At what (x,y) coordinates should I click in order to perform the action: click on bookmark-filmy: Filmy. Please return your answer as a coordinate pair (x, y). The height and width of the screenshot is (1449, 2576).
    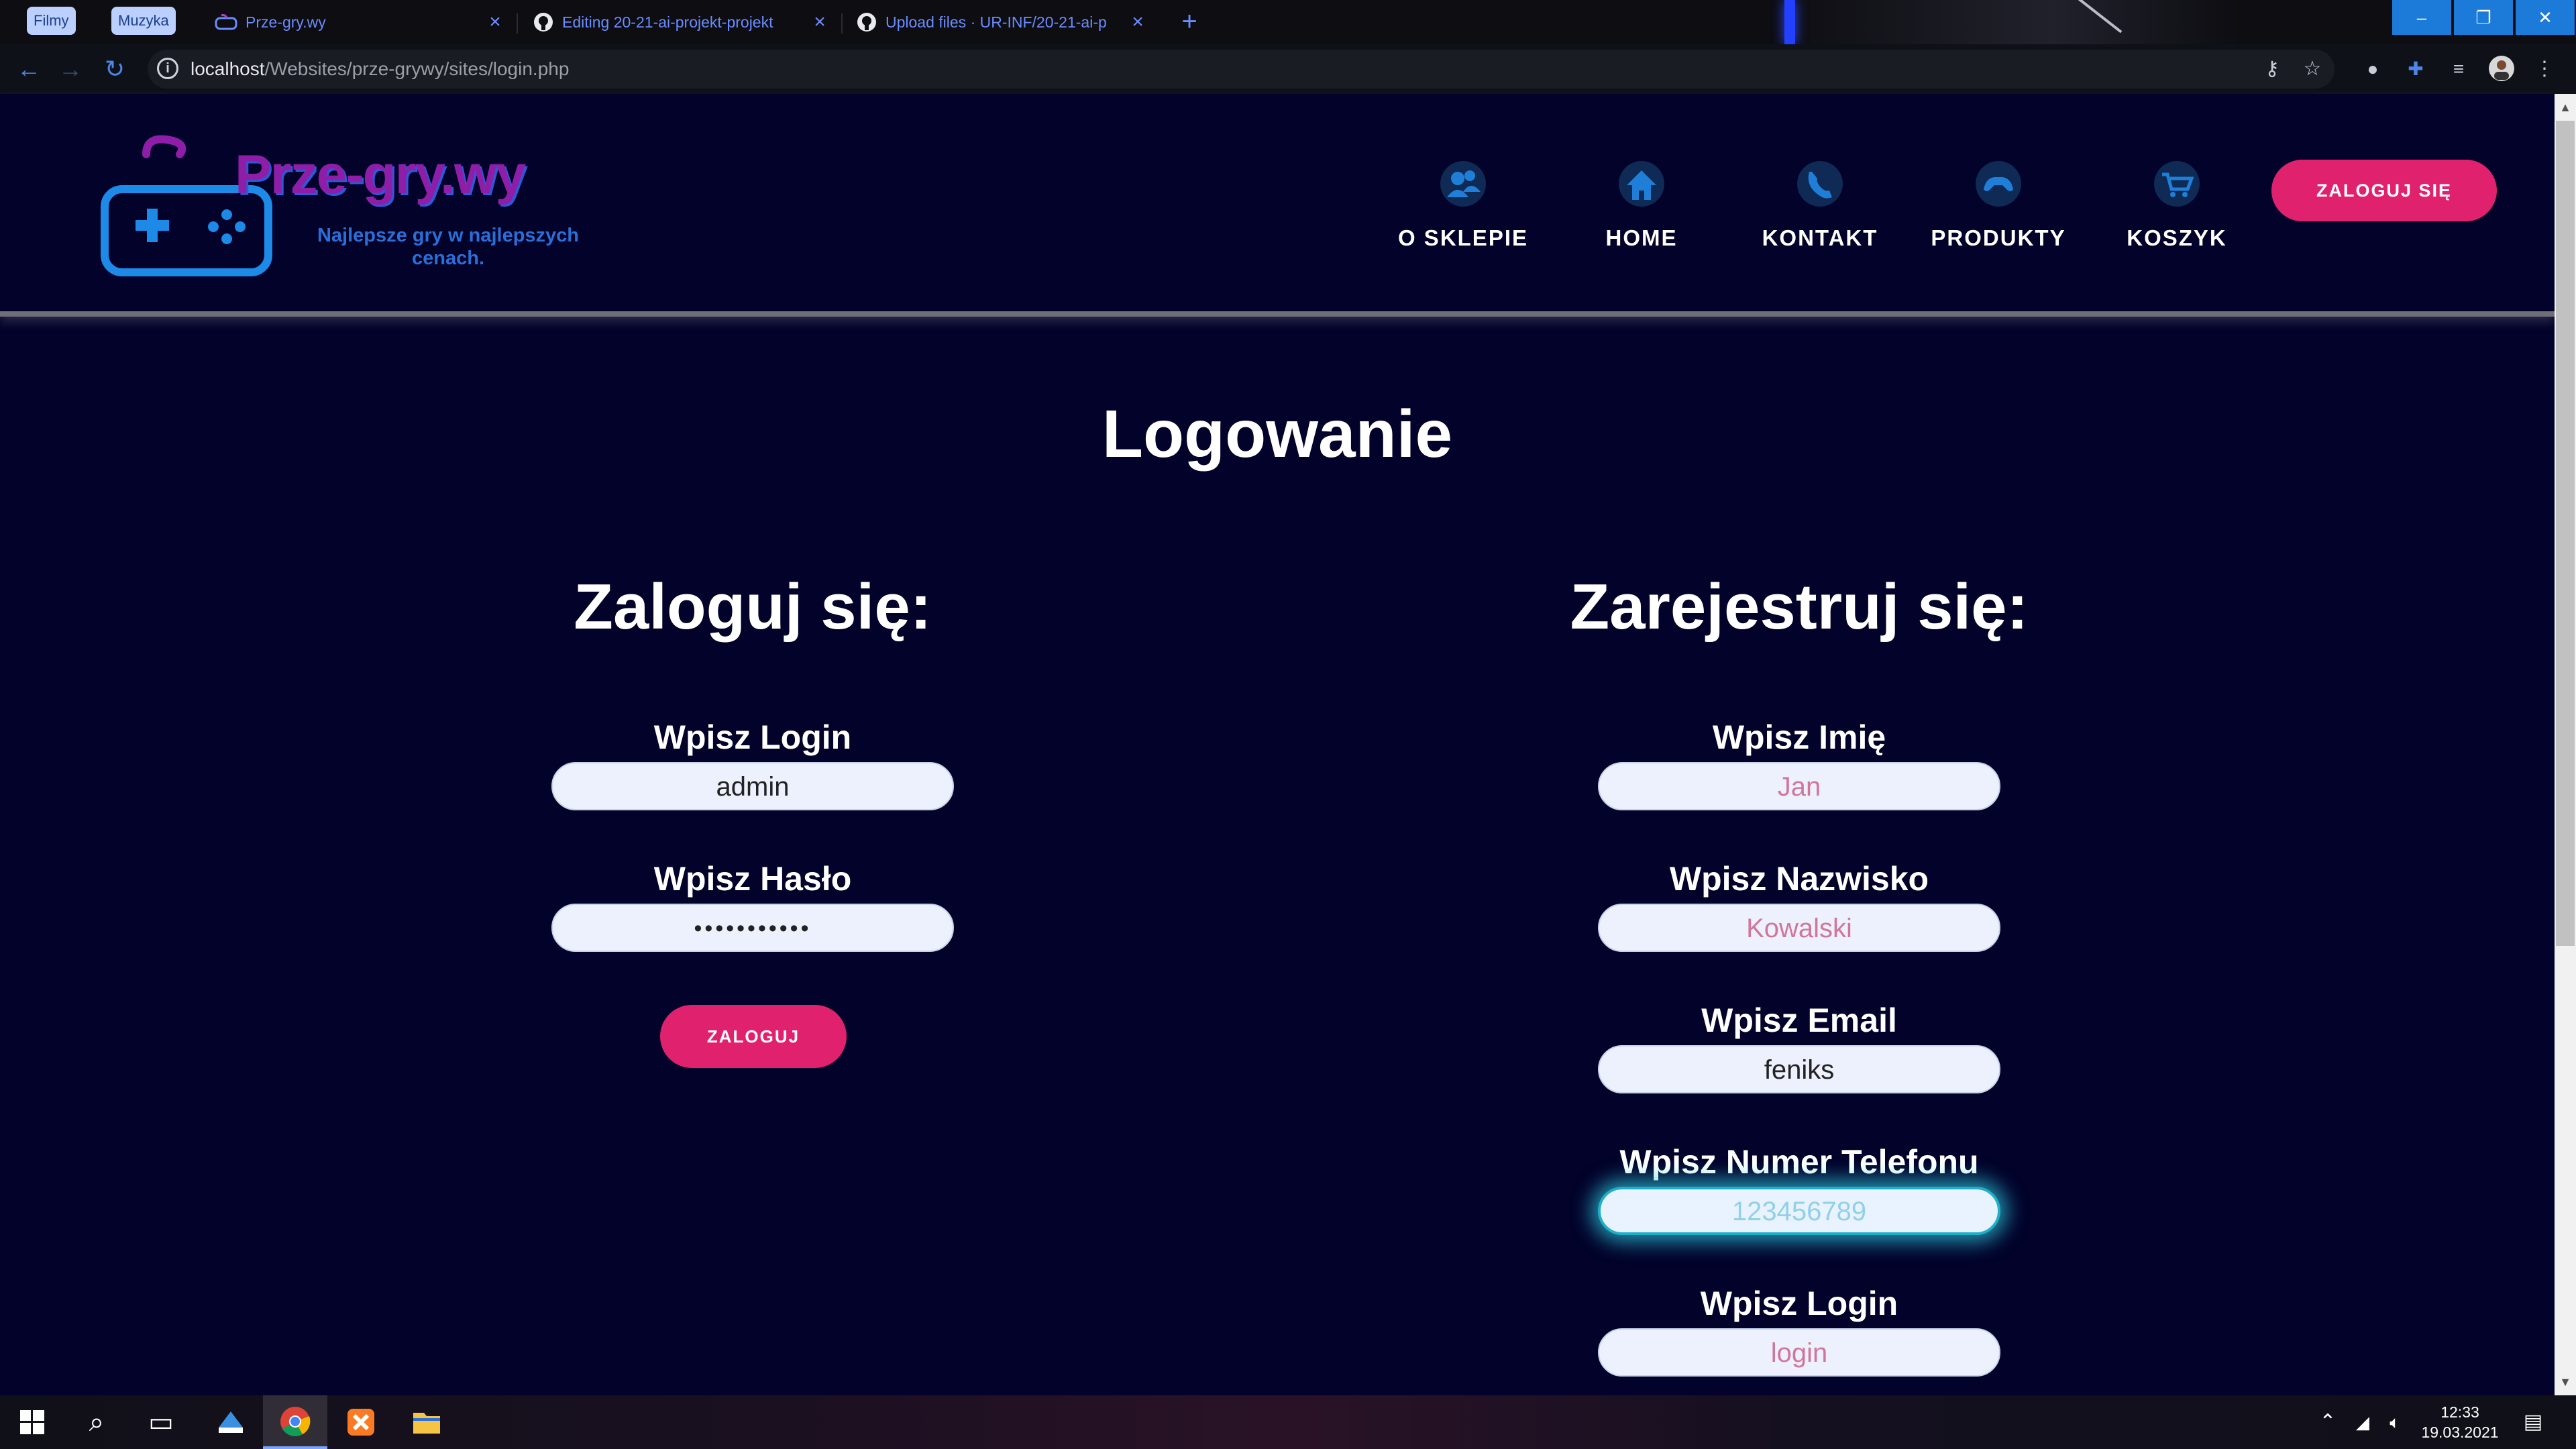
    Looking at the image, I should click on (51, 21).